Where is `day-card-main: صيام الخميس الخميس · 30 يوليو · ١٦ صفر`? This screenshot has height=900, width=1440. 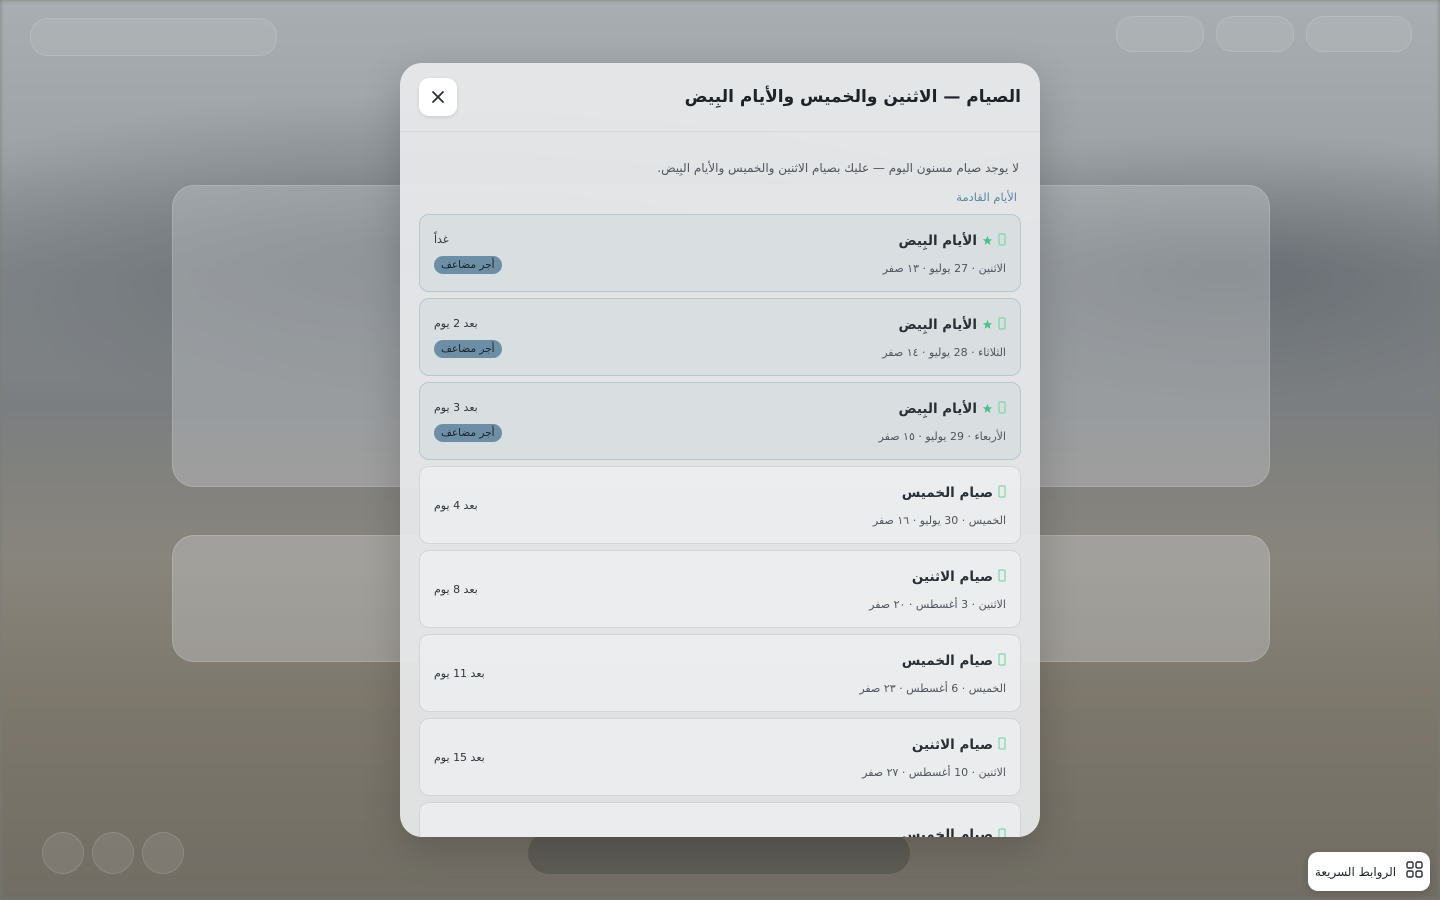
day-card-main: صيام الخميس الخميس · 30 يوليو · ١٦ صفر is located at coordinates (939, 505).